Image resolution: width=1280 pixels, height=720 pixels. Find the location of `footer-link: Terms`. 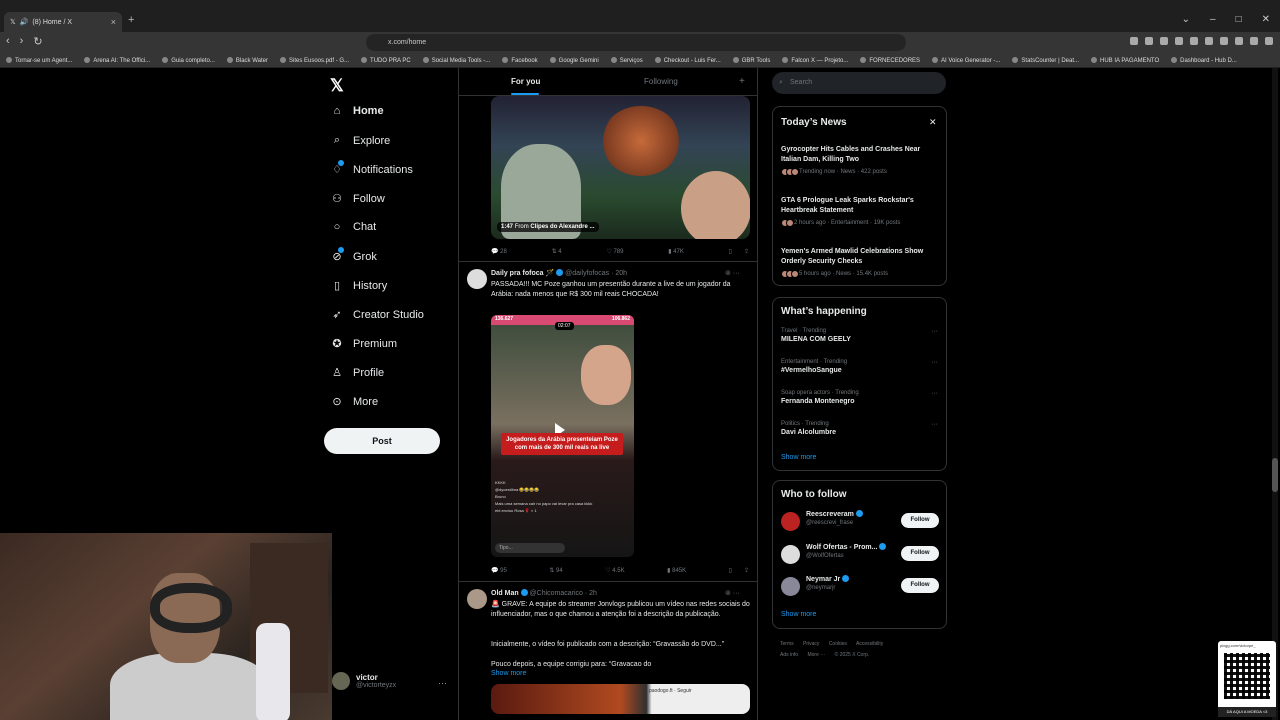

footer-link: Terms is located at coordinates (787, 644).